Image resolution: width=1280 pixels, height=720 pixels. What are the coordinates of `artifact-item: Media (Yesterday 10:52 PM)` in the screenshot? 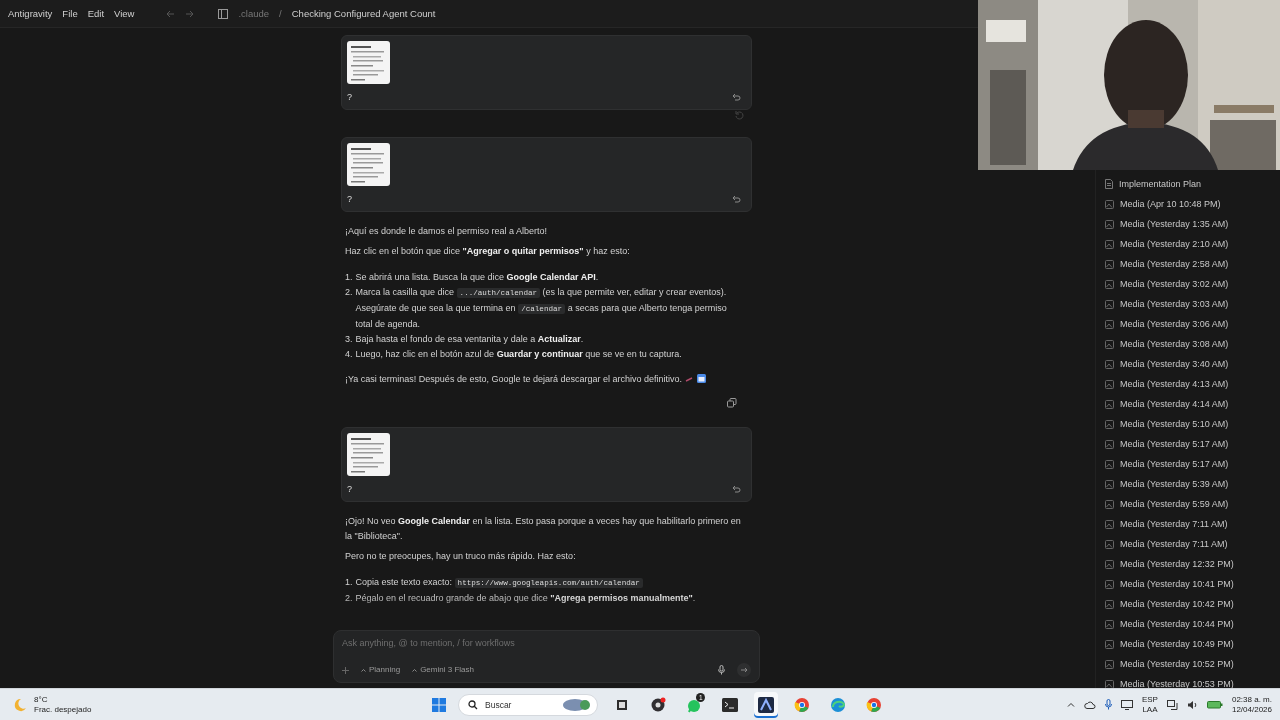 It's located at (1177, 664).